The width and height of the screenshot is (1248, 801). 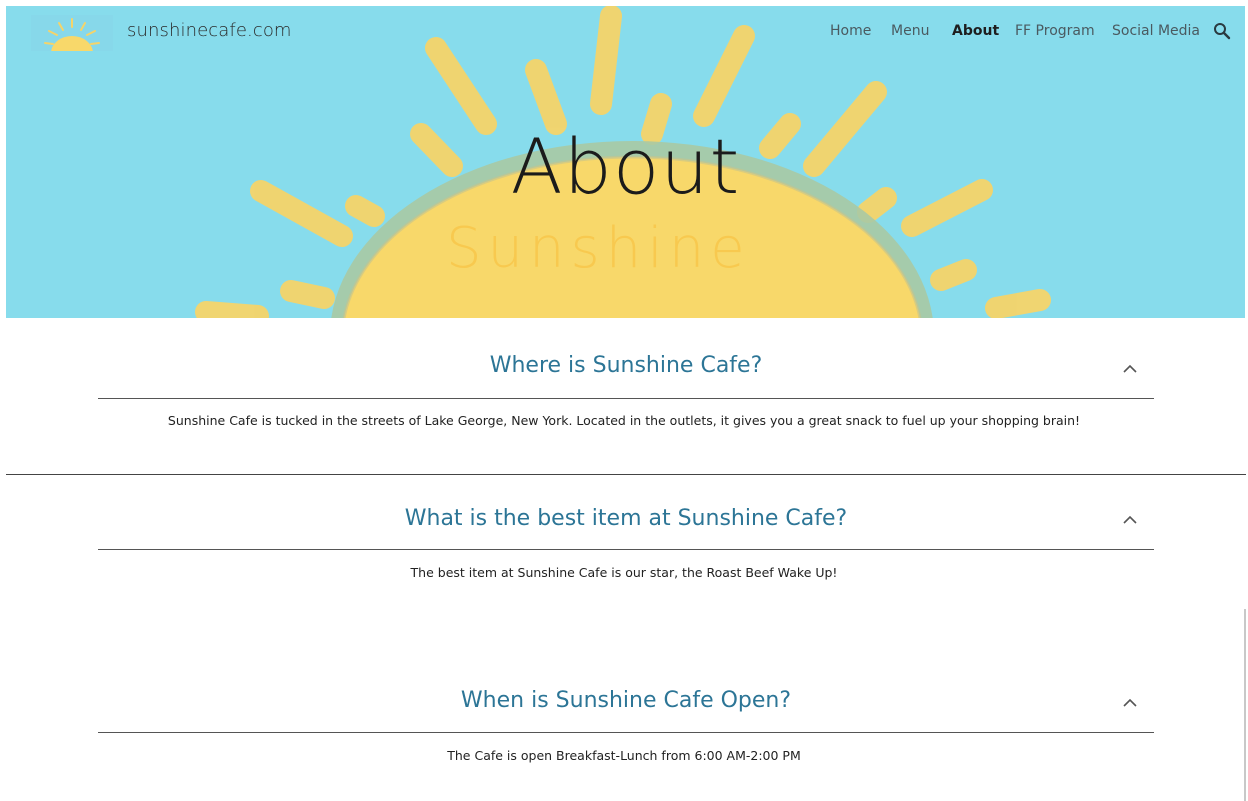 I want to click on nav-home: Home, so click(x=850, y=31).